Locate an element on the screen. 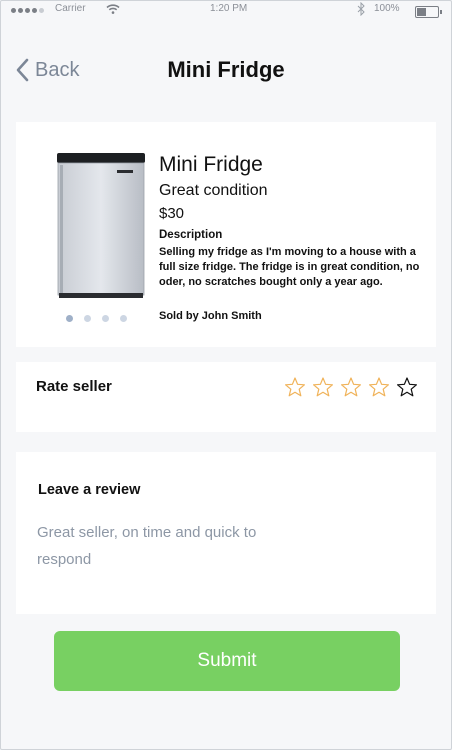  product-condition: Great condition is located at coordinates (213, 190).